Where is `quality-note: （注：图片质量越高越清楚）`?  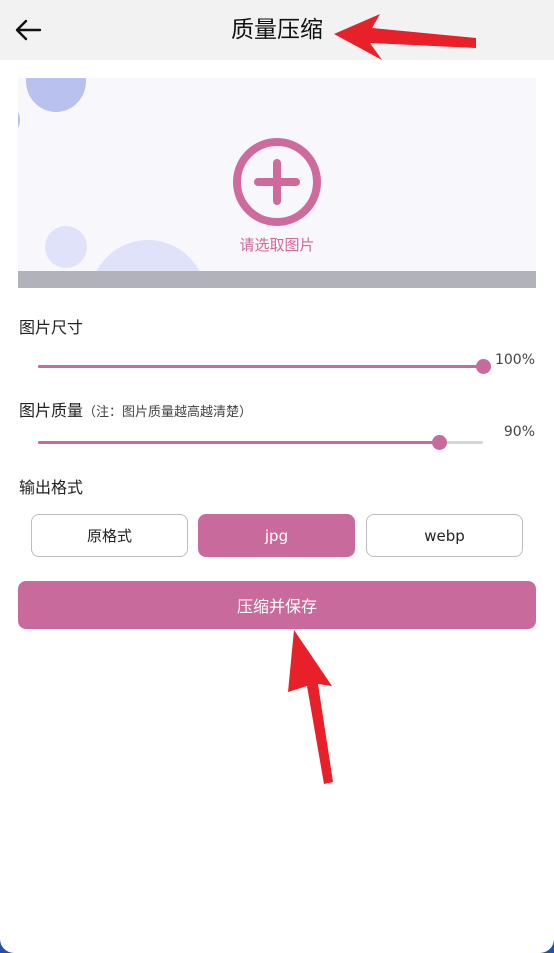
quality-note: （注：图片质量越高越清楚） is located at coordinates (168, 412).